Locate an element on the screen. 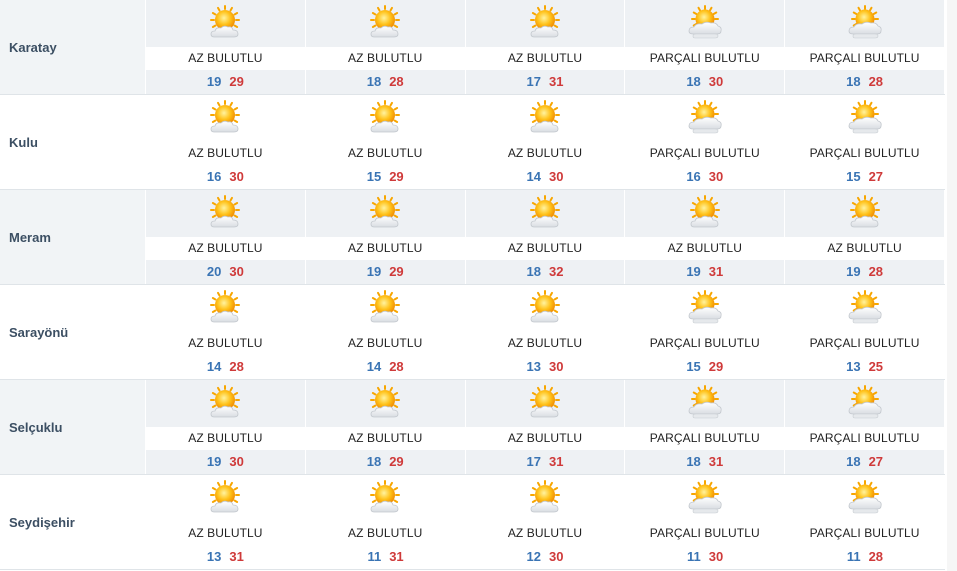 This screenshot has height=571, width=957. forecast-cell: AZ BULUTLU 11 31 is located at coordinates (385, 522).